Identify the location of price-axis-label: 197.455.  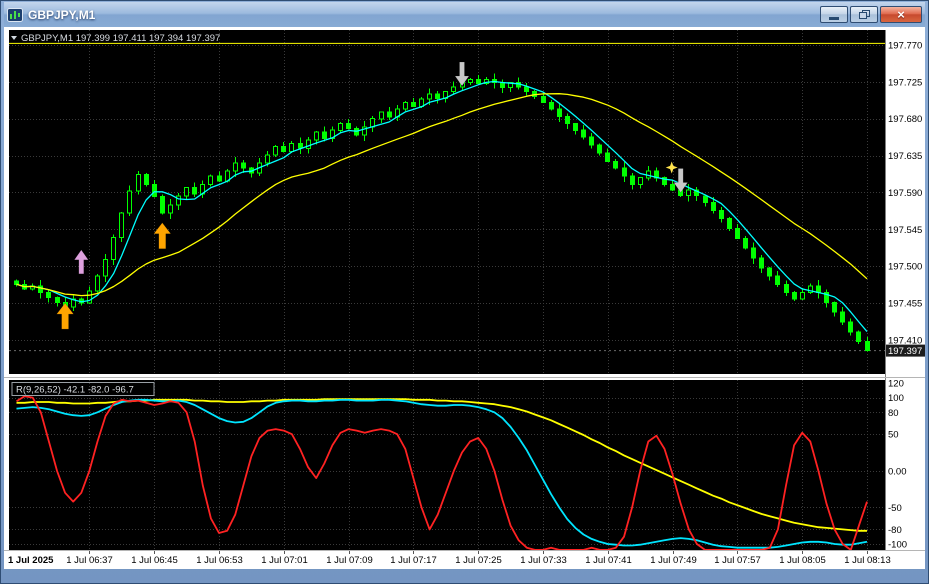
(905, 304).